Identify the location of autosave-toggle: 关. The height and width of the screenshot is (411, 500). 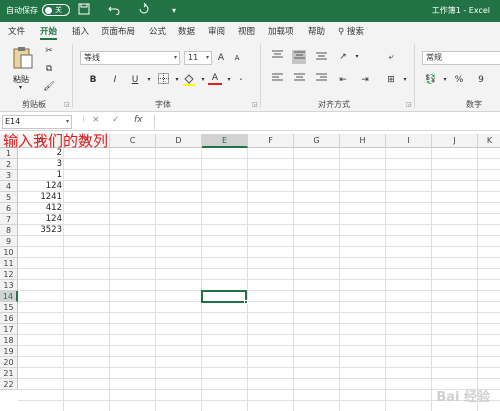
(56, 10).